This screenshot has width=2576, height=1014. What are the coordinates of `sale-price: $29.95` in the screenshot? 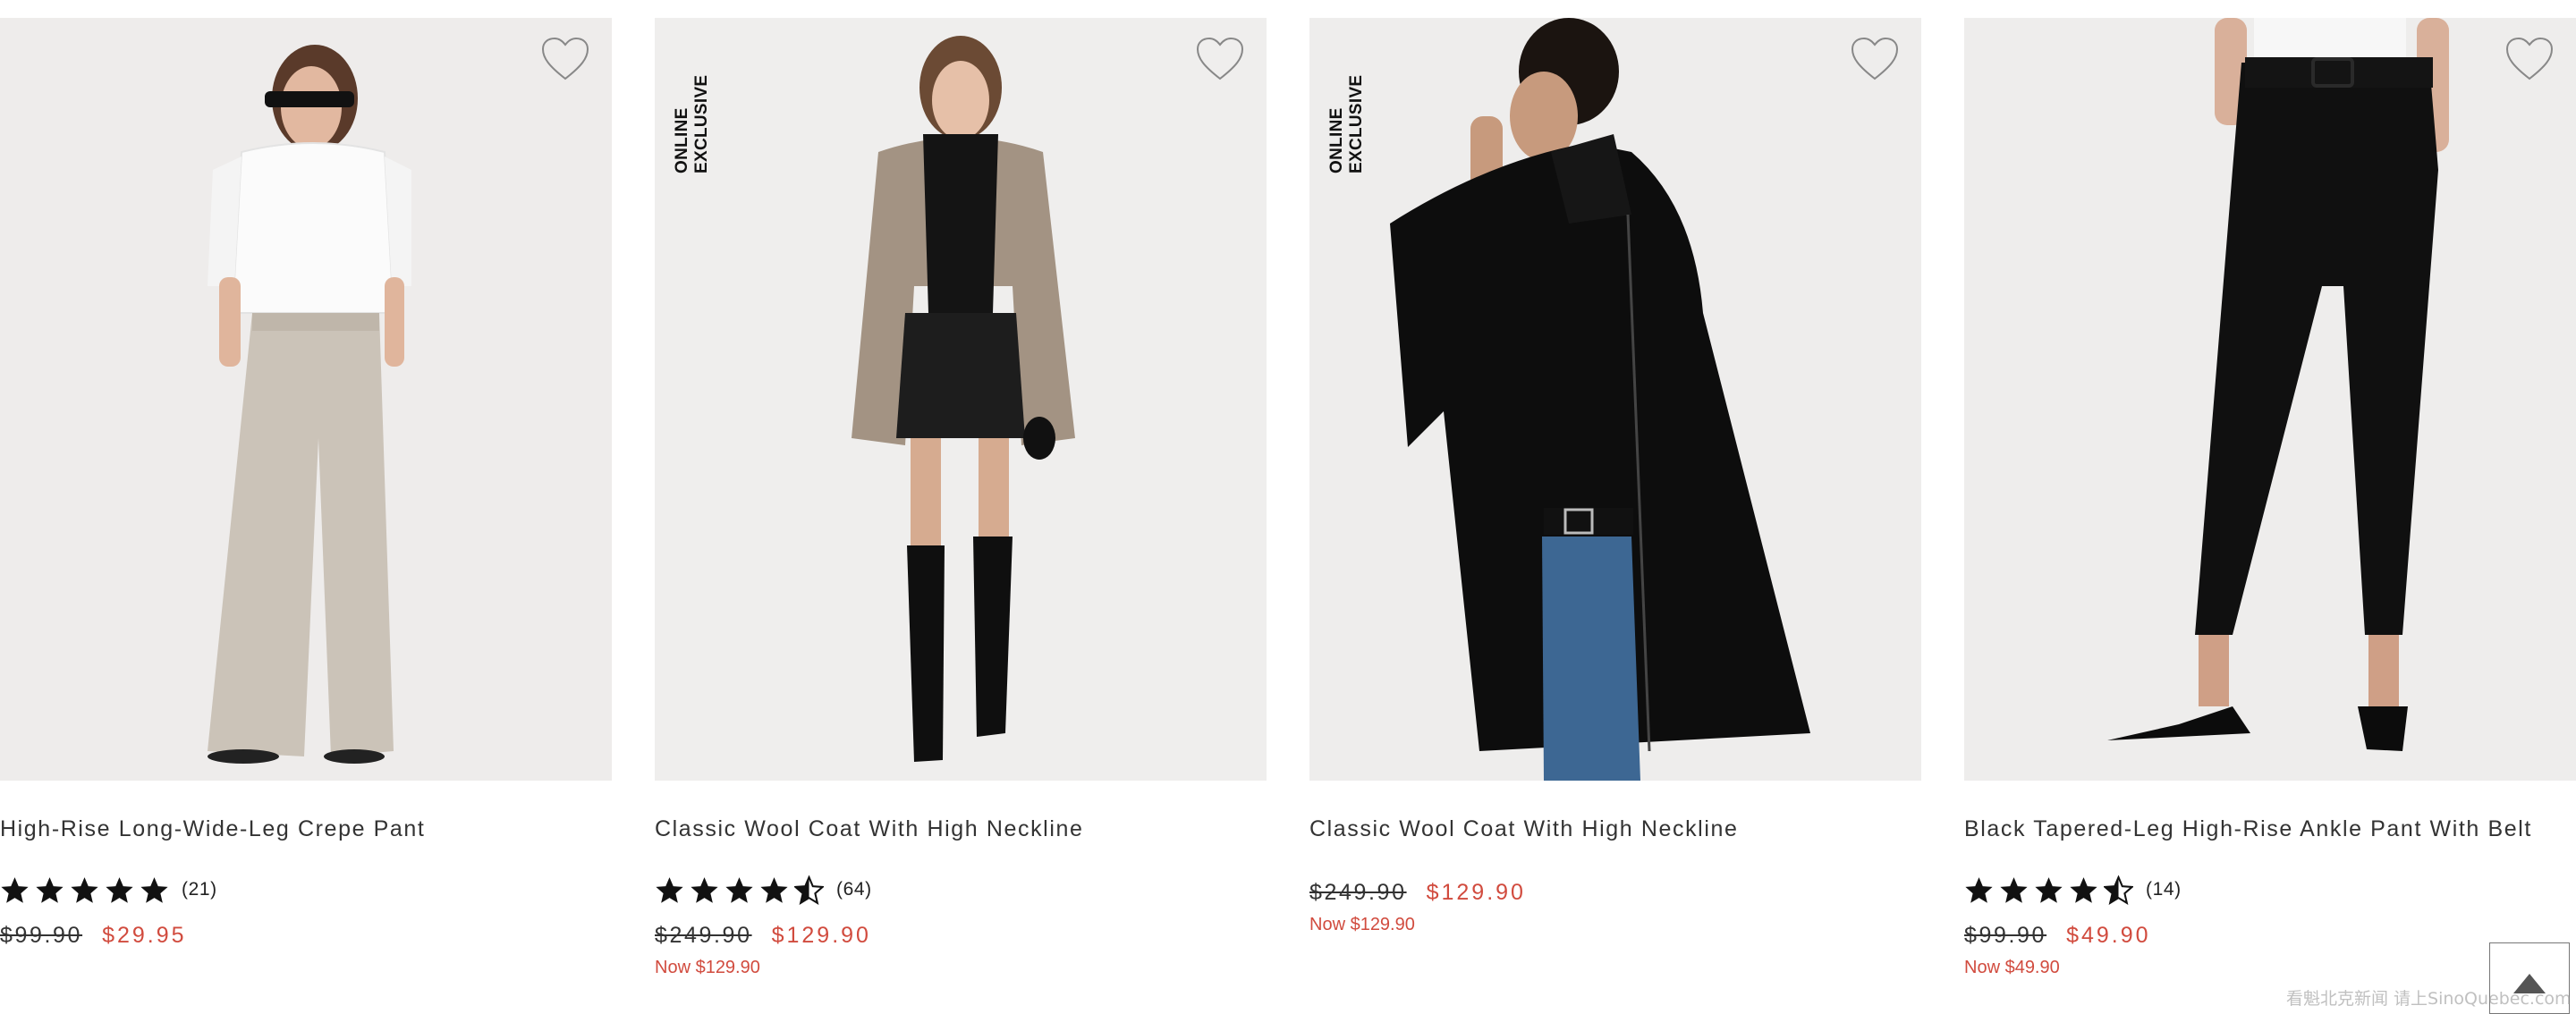 It's located at (144, 935).